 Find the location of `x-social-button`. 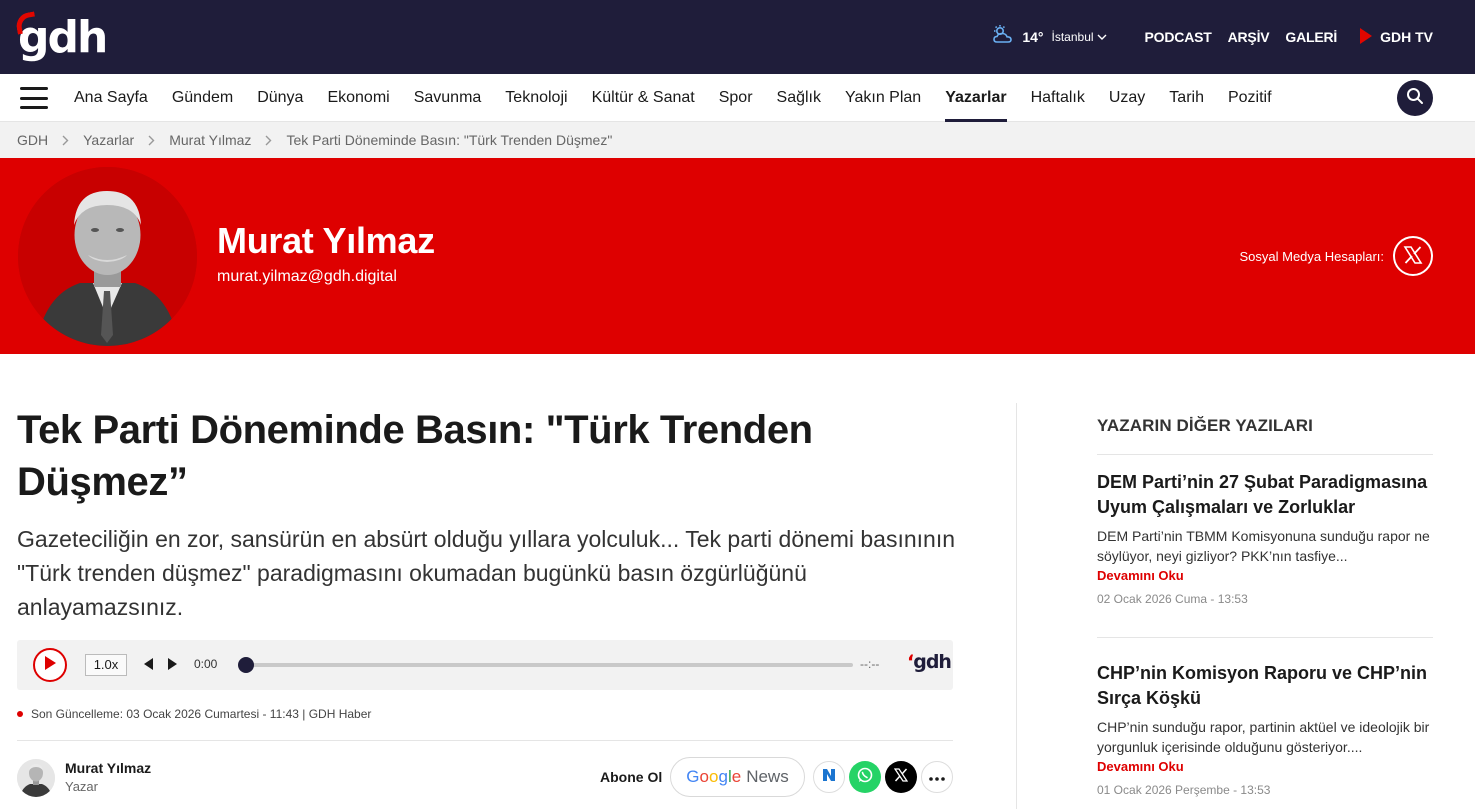

x-social-button is located at coordinates (1413, 256).